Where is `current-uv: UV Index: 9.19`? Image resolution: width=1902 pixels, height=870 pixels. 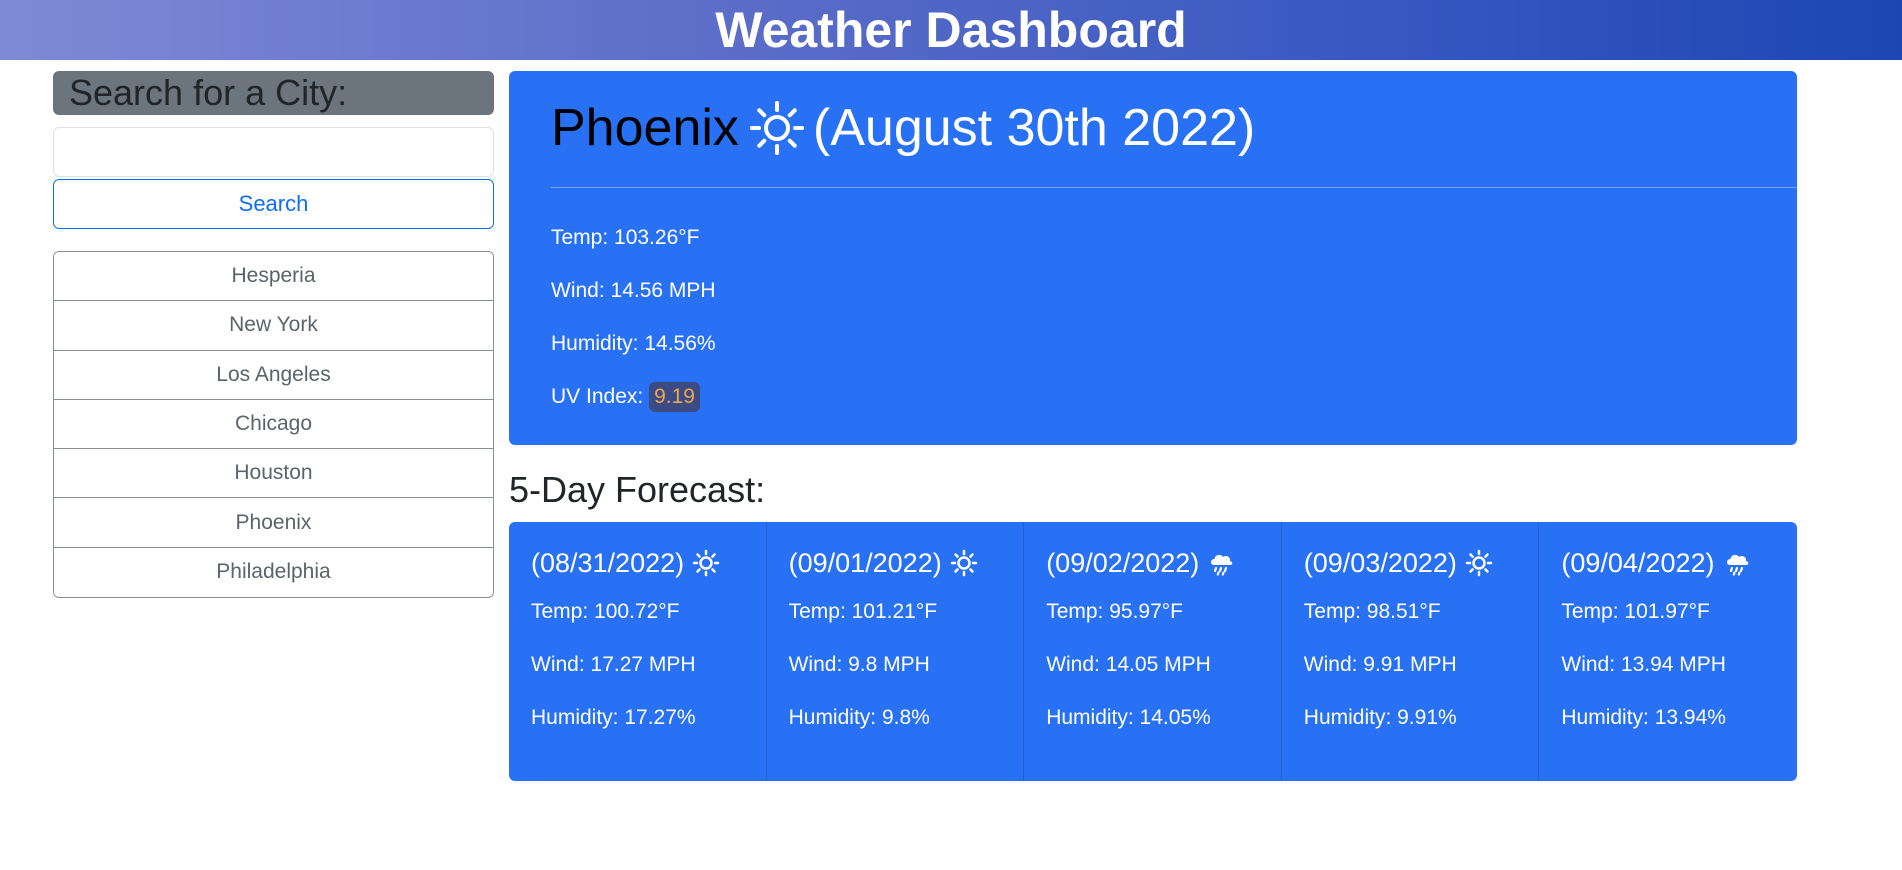 current-uv: UV Index: 9.19 is located at coordinates (625, 397).